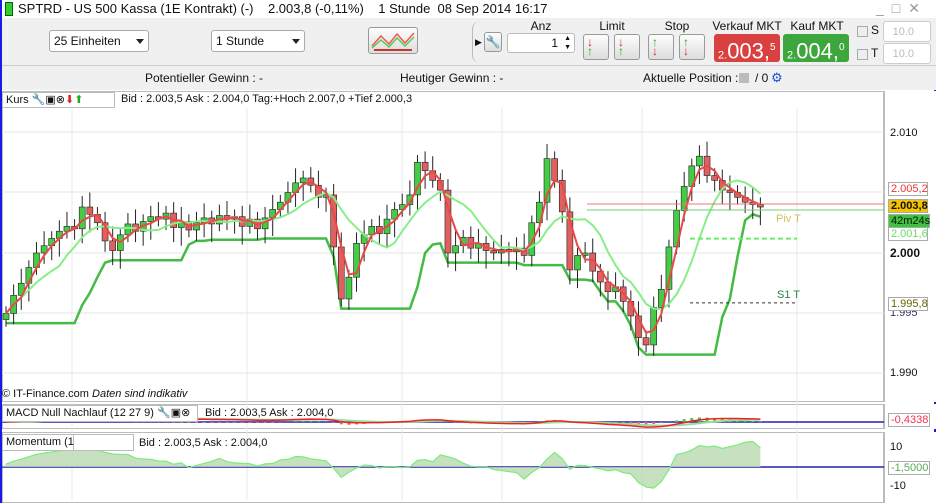 The height and width of the screenshot is (503, 936). Describe the element at coordinates (908, 189) in the screenshot. I see `ma-value-tag: 2.005,2` at that location.